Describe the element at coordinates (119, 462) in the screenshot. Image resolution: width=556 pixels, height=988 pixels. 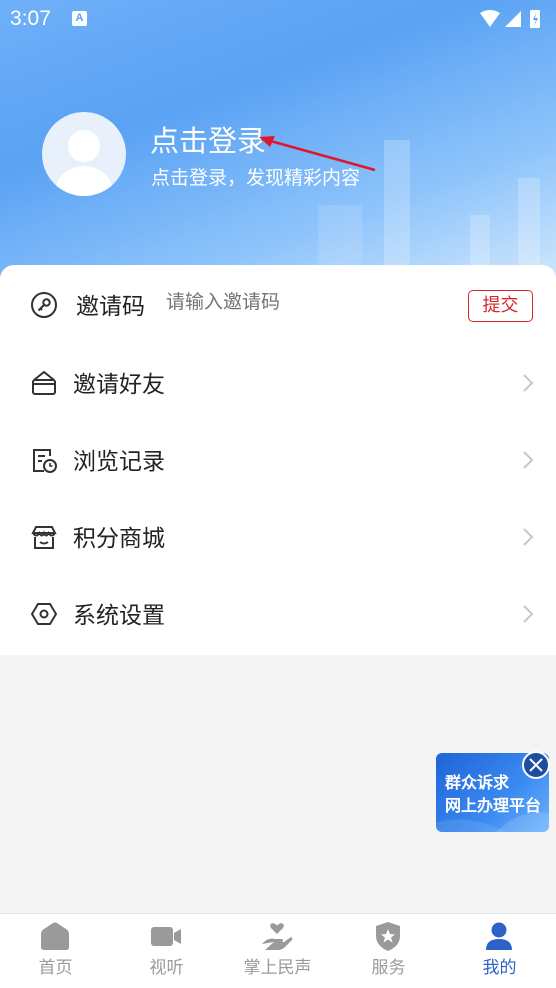
I see `menu-item-label: 浏览记录` at that location.